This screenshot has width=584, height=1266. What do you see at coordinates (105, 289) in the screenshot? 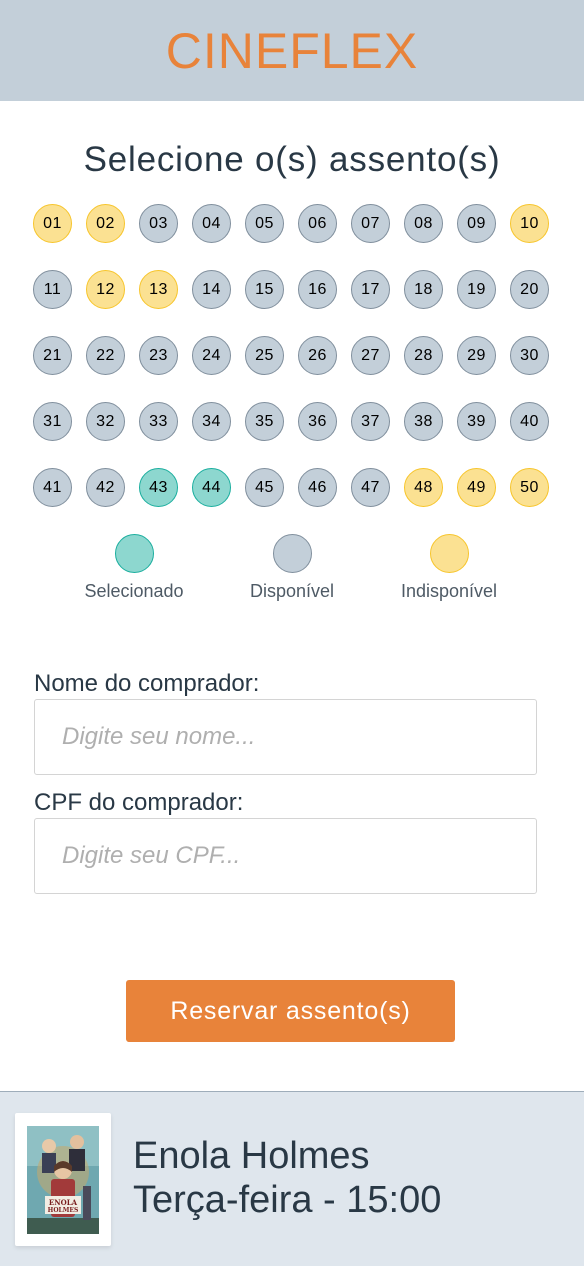
I see `seat-12-button: 12` at bounding box center [105, 289].